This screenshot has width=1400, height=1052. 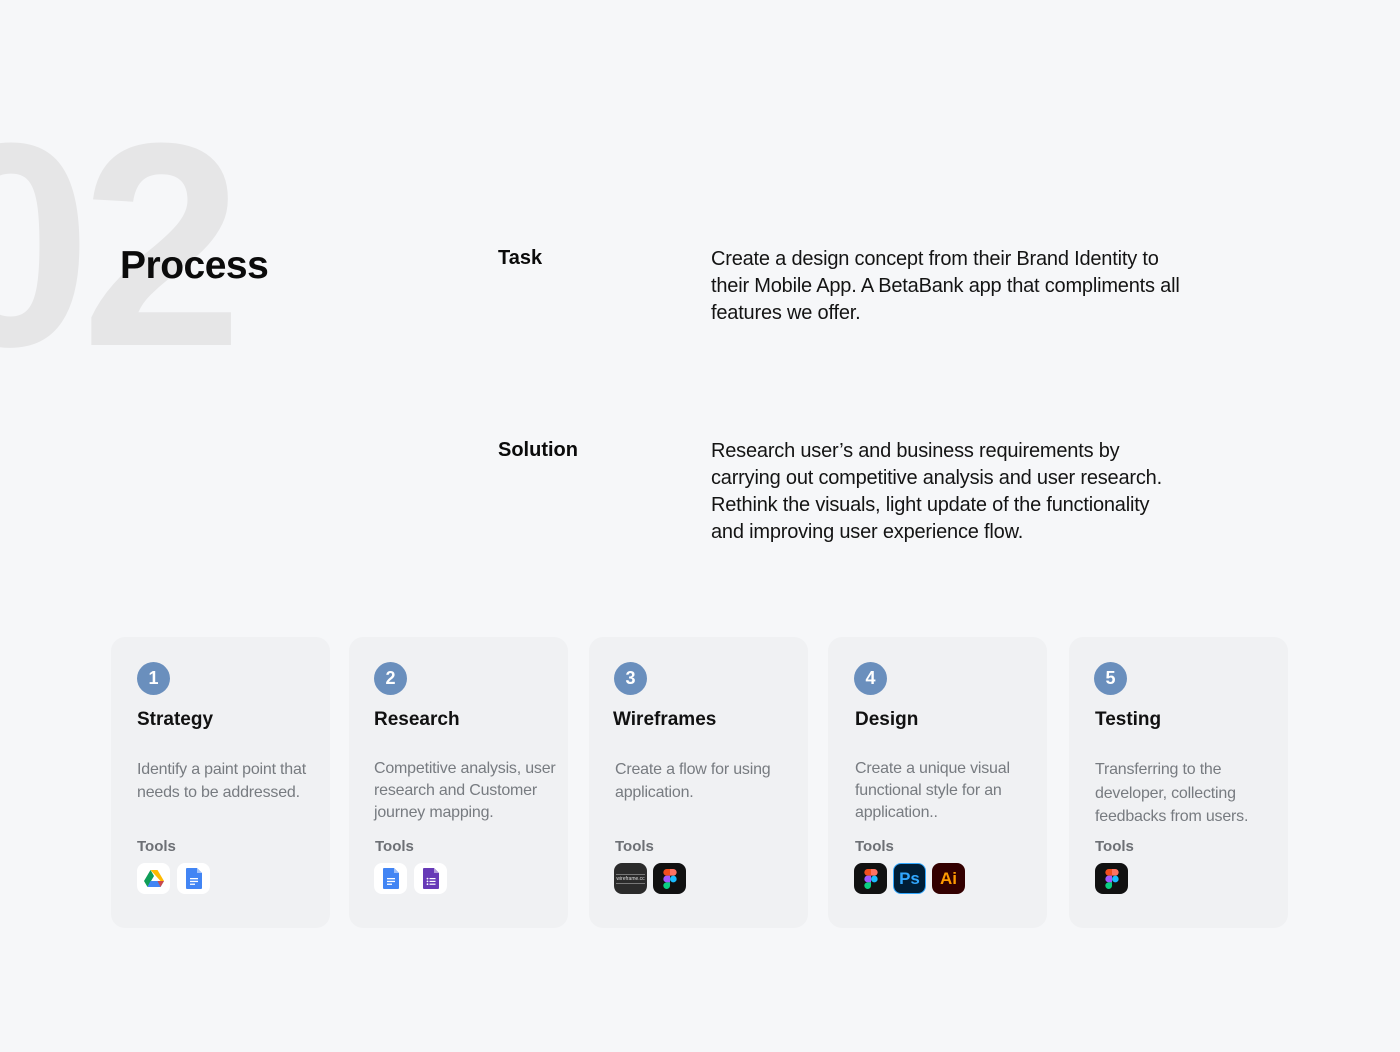 What do you see at coordinates (870, 678) in the screenshot?
I see `step-number-badge: 4` at bounding box center [870, 678].